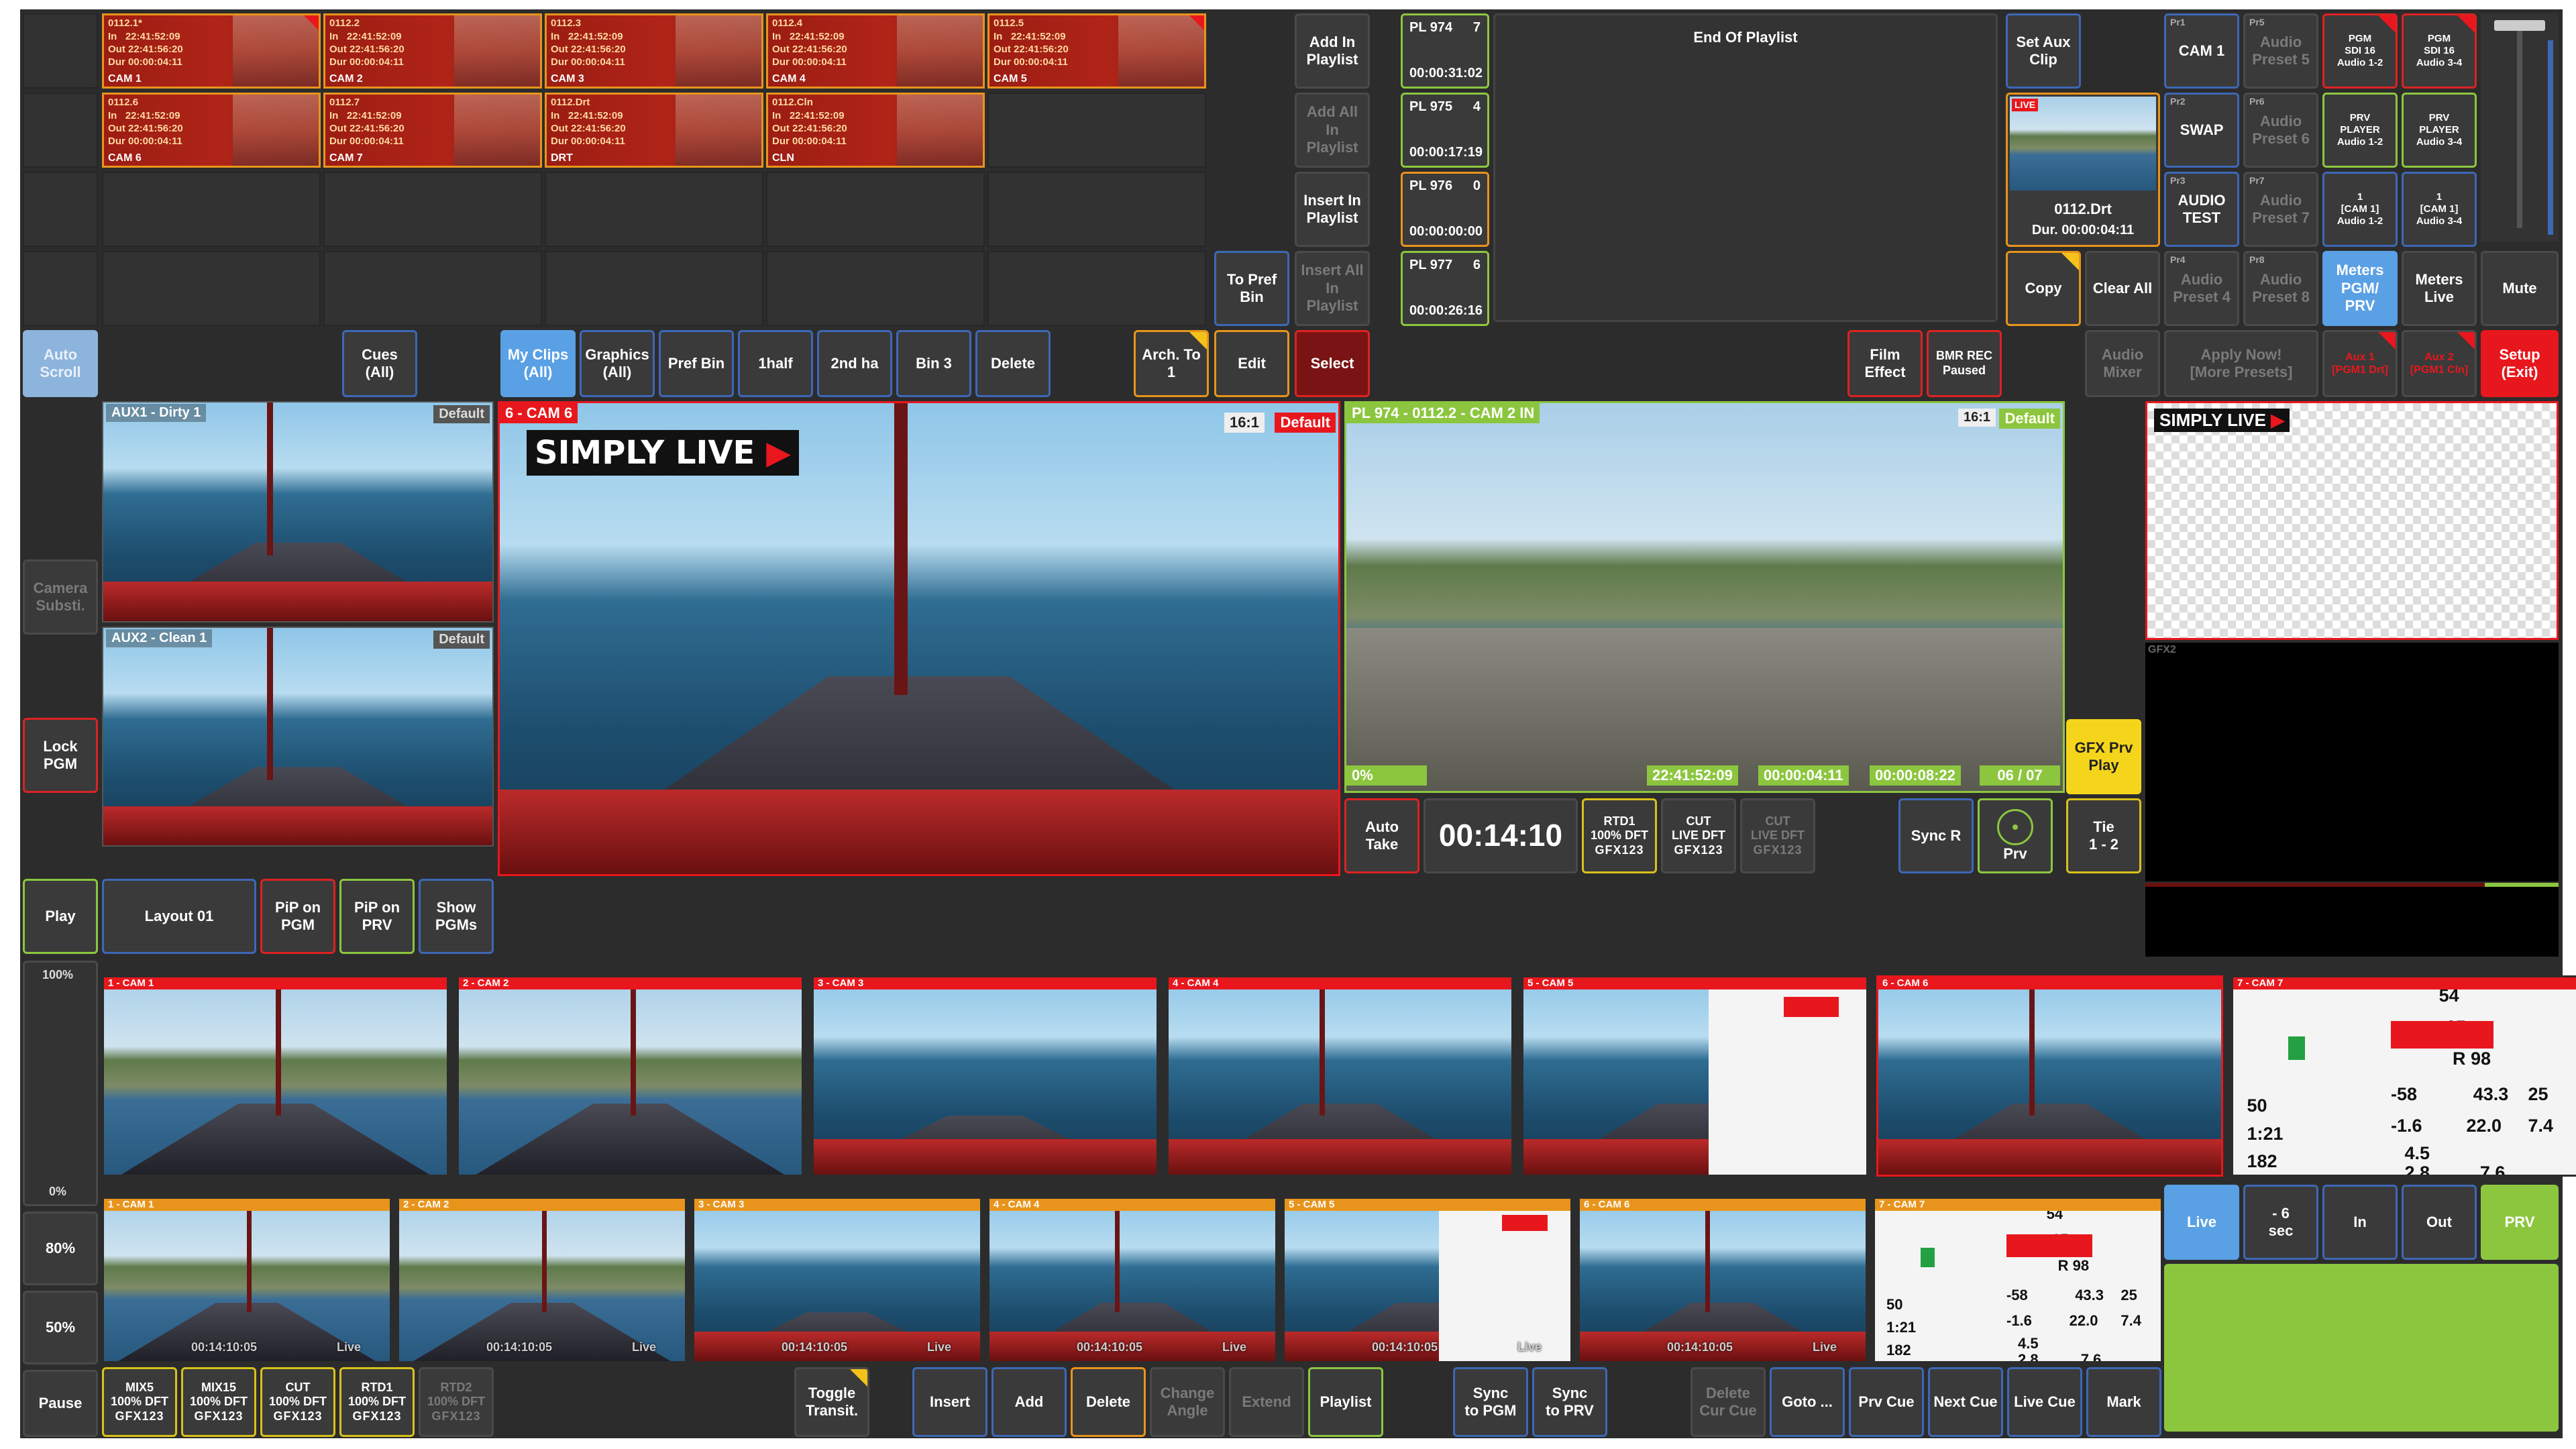 This screenshot has height=1449, width=2576. Describe the element at coordinates (1013, 363) in the screenshot. I see `delete-bin-button: Delete` at that location.